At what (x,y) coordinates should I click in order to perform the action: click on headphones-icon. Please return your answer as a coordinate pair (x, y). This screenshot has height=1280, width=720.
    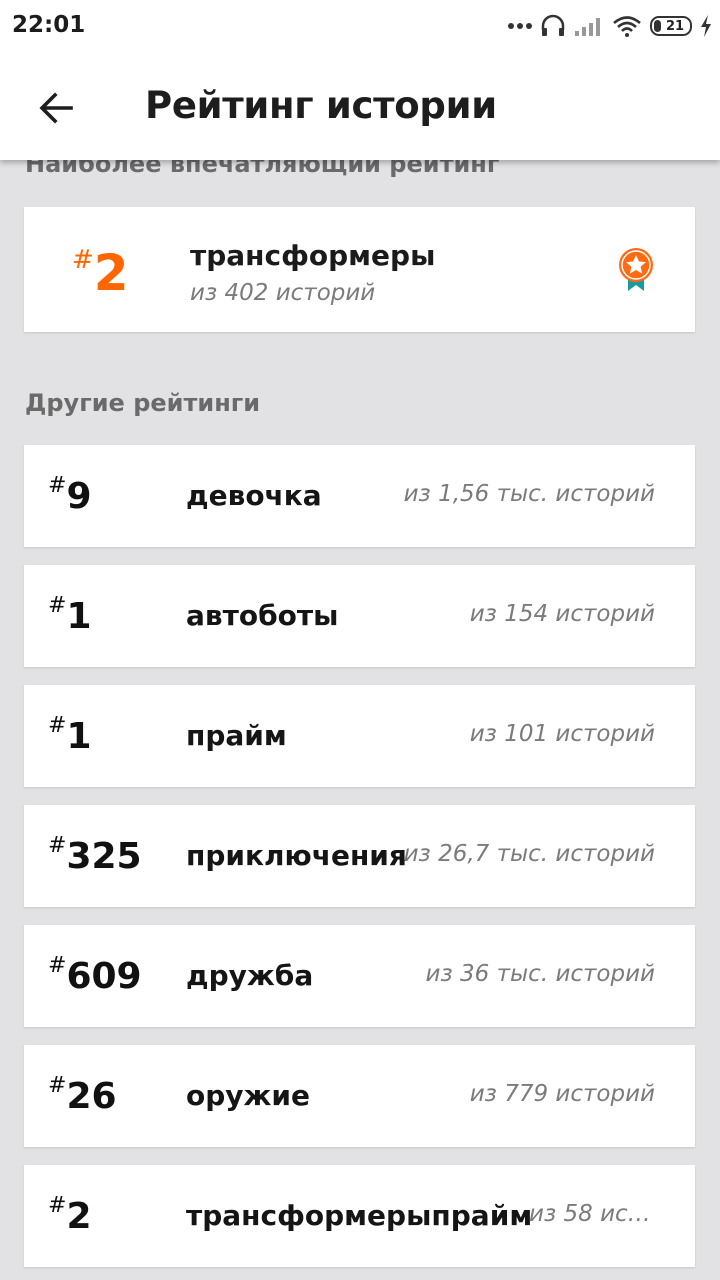
    Looking at the image, I should click on (553, 25).